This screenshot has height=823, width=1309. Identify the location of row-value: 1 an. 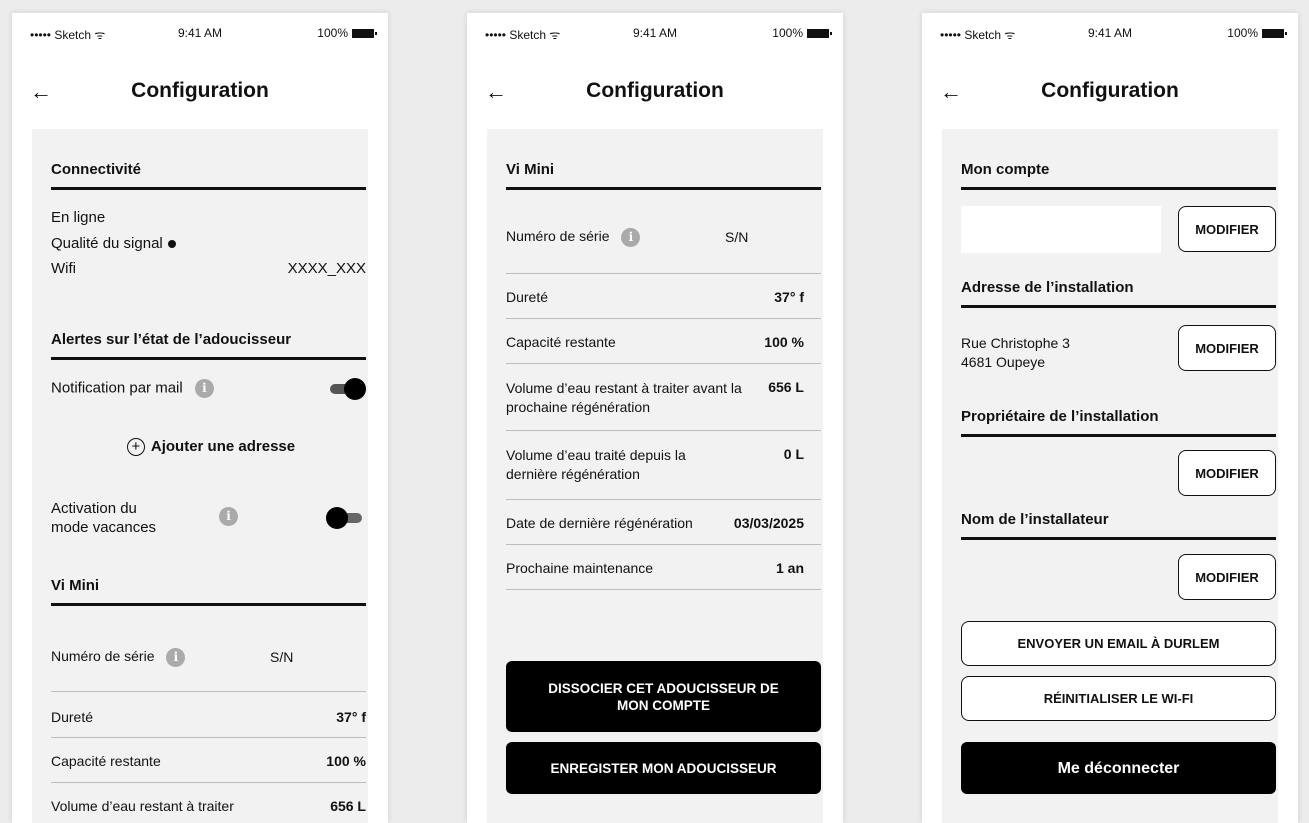
(789, 568).